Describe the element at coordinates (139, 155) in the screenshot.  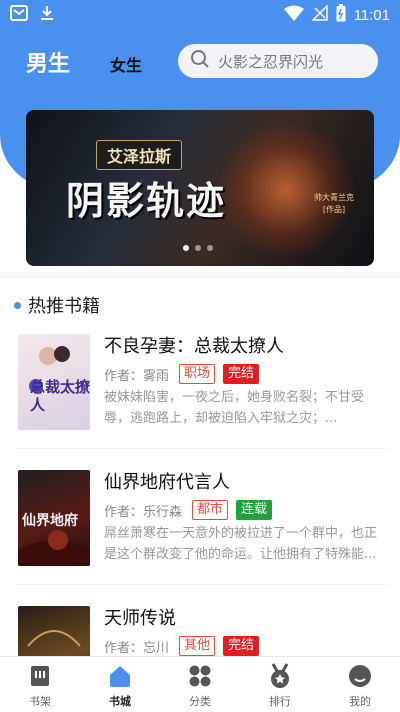
I see `banner-subtitle: 艾泽拉斯` at that location.